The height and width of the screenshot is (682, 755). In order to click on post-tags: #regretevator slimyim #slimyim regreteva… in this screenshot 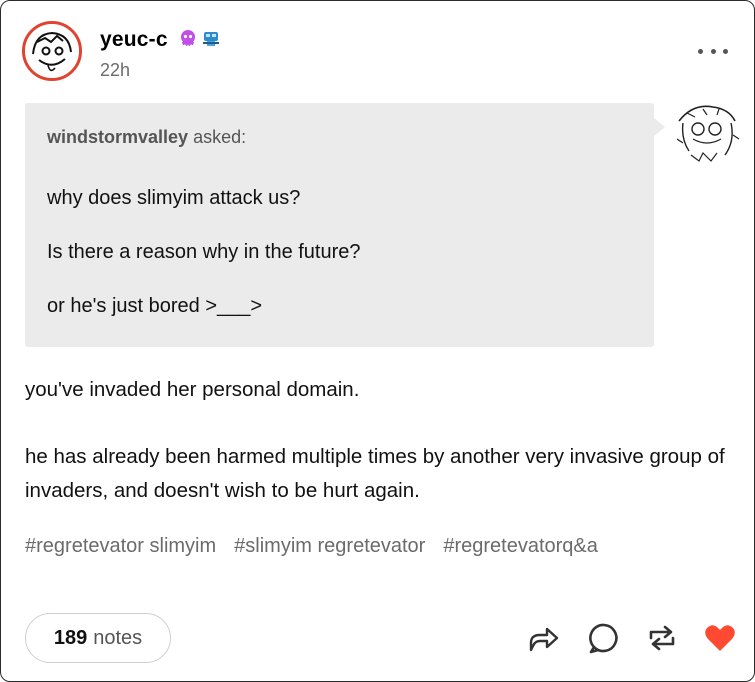, I will do `click(311, 546)`.